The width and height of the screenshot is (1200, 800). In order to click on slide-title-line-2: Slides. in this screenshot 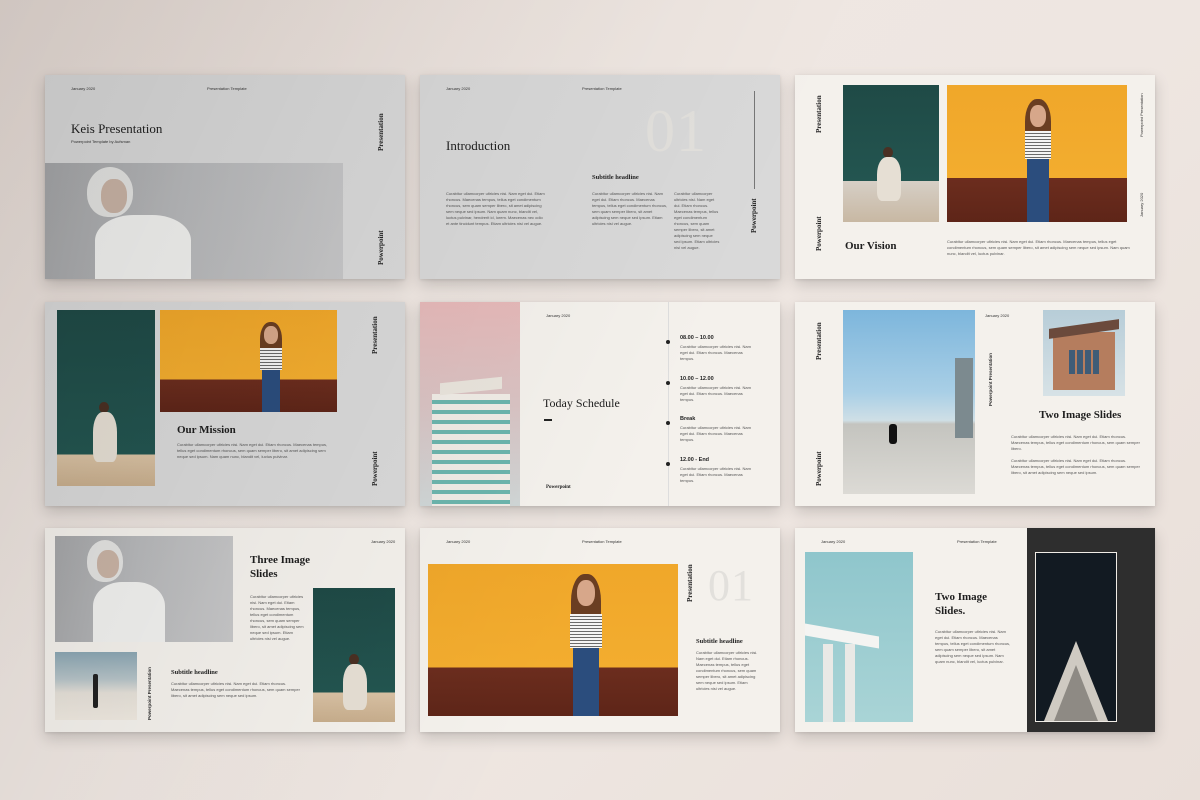, I will do `click(950, 611)`.